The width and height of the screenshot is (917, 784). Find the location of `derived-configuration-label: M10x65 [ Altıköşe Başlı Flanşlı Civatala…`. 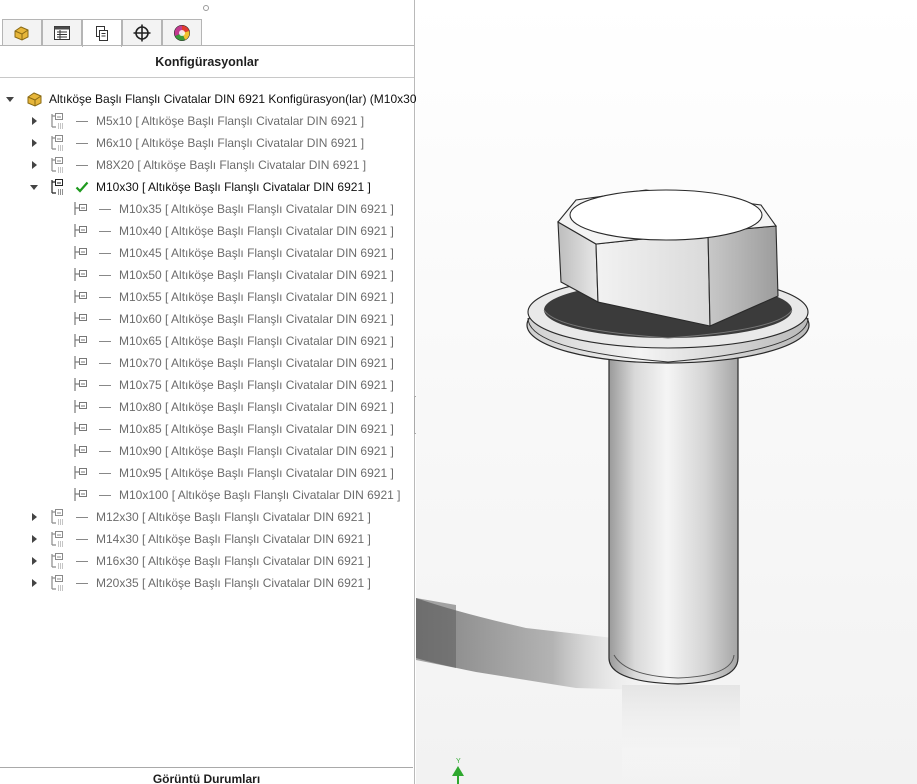

derived-configuration-label: M10x65 [ Altıköşe Başlı Flanşlı Civatala… is located at coordinates (256, 341).